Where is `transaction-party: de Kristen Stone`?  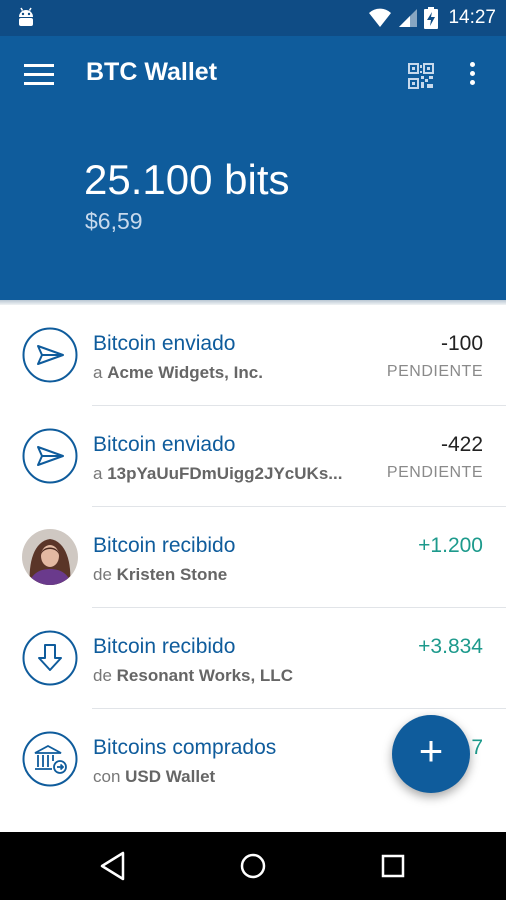 transaction-party: de Kristen Stone is located at coordinates (160, 574).